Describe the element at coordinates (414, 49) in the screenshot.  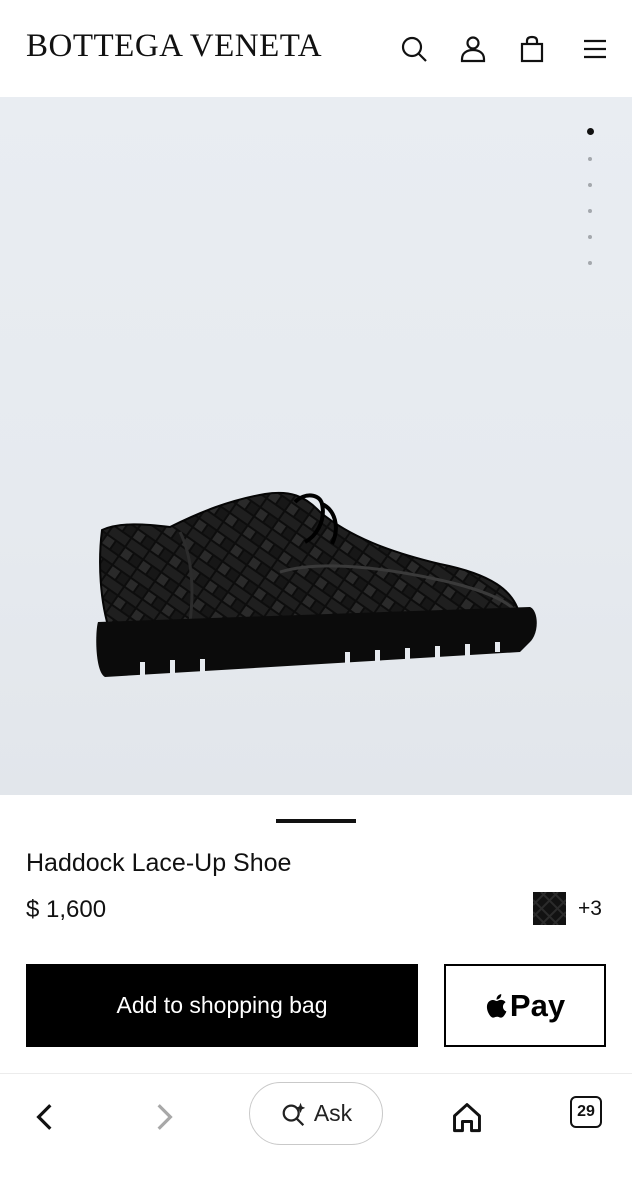
I see `search-icon` at that location.